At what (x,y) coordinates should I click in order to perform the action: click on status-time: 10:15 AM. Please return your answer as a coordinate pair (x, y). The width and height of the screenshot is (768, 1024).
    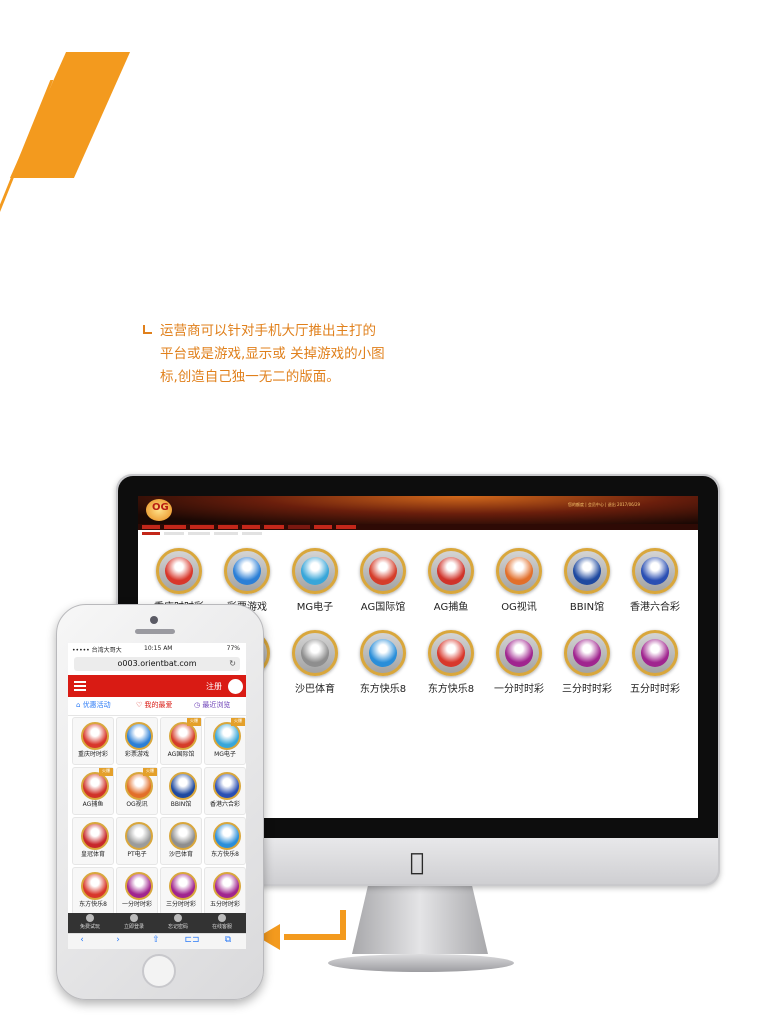
    Looking at the image, I should click on (158, 648).